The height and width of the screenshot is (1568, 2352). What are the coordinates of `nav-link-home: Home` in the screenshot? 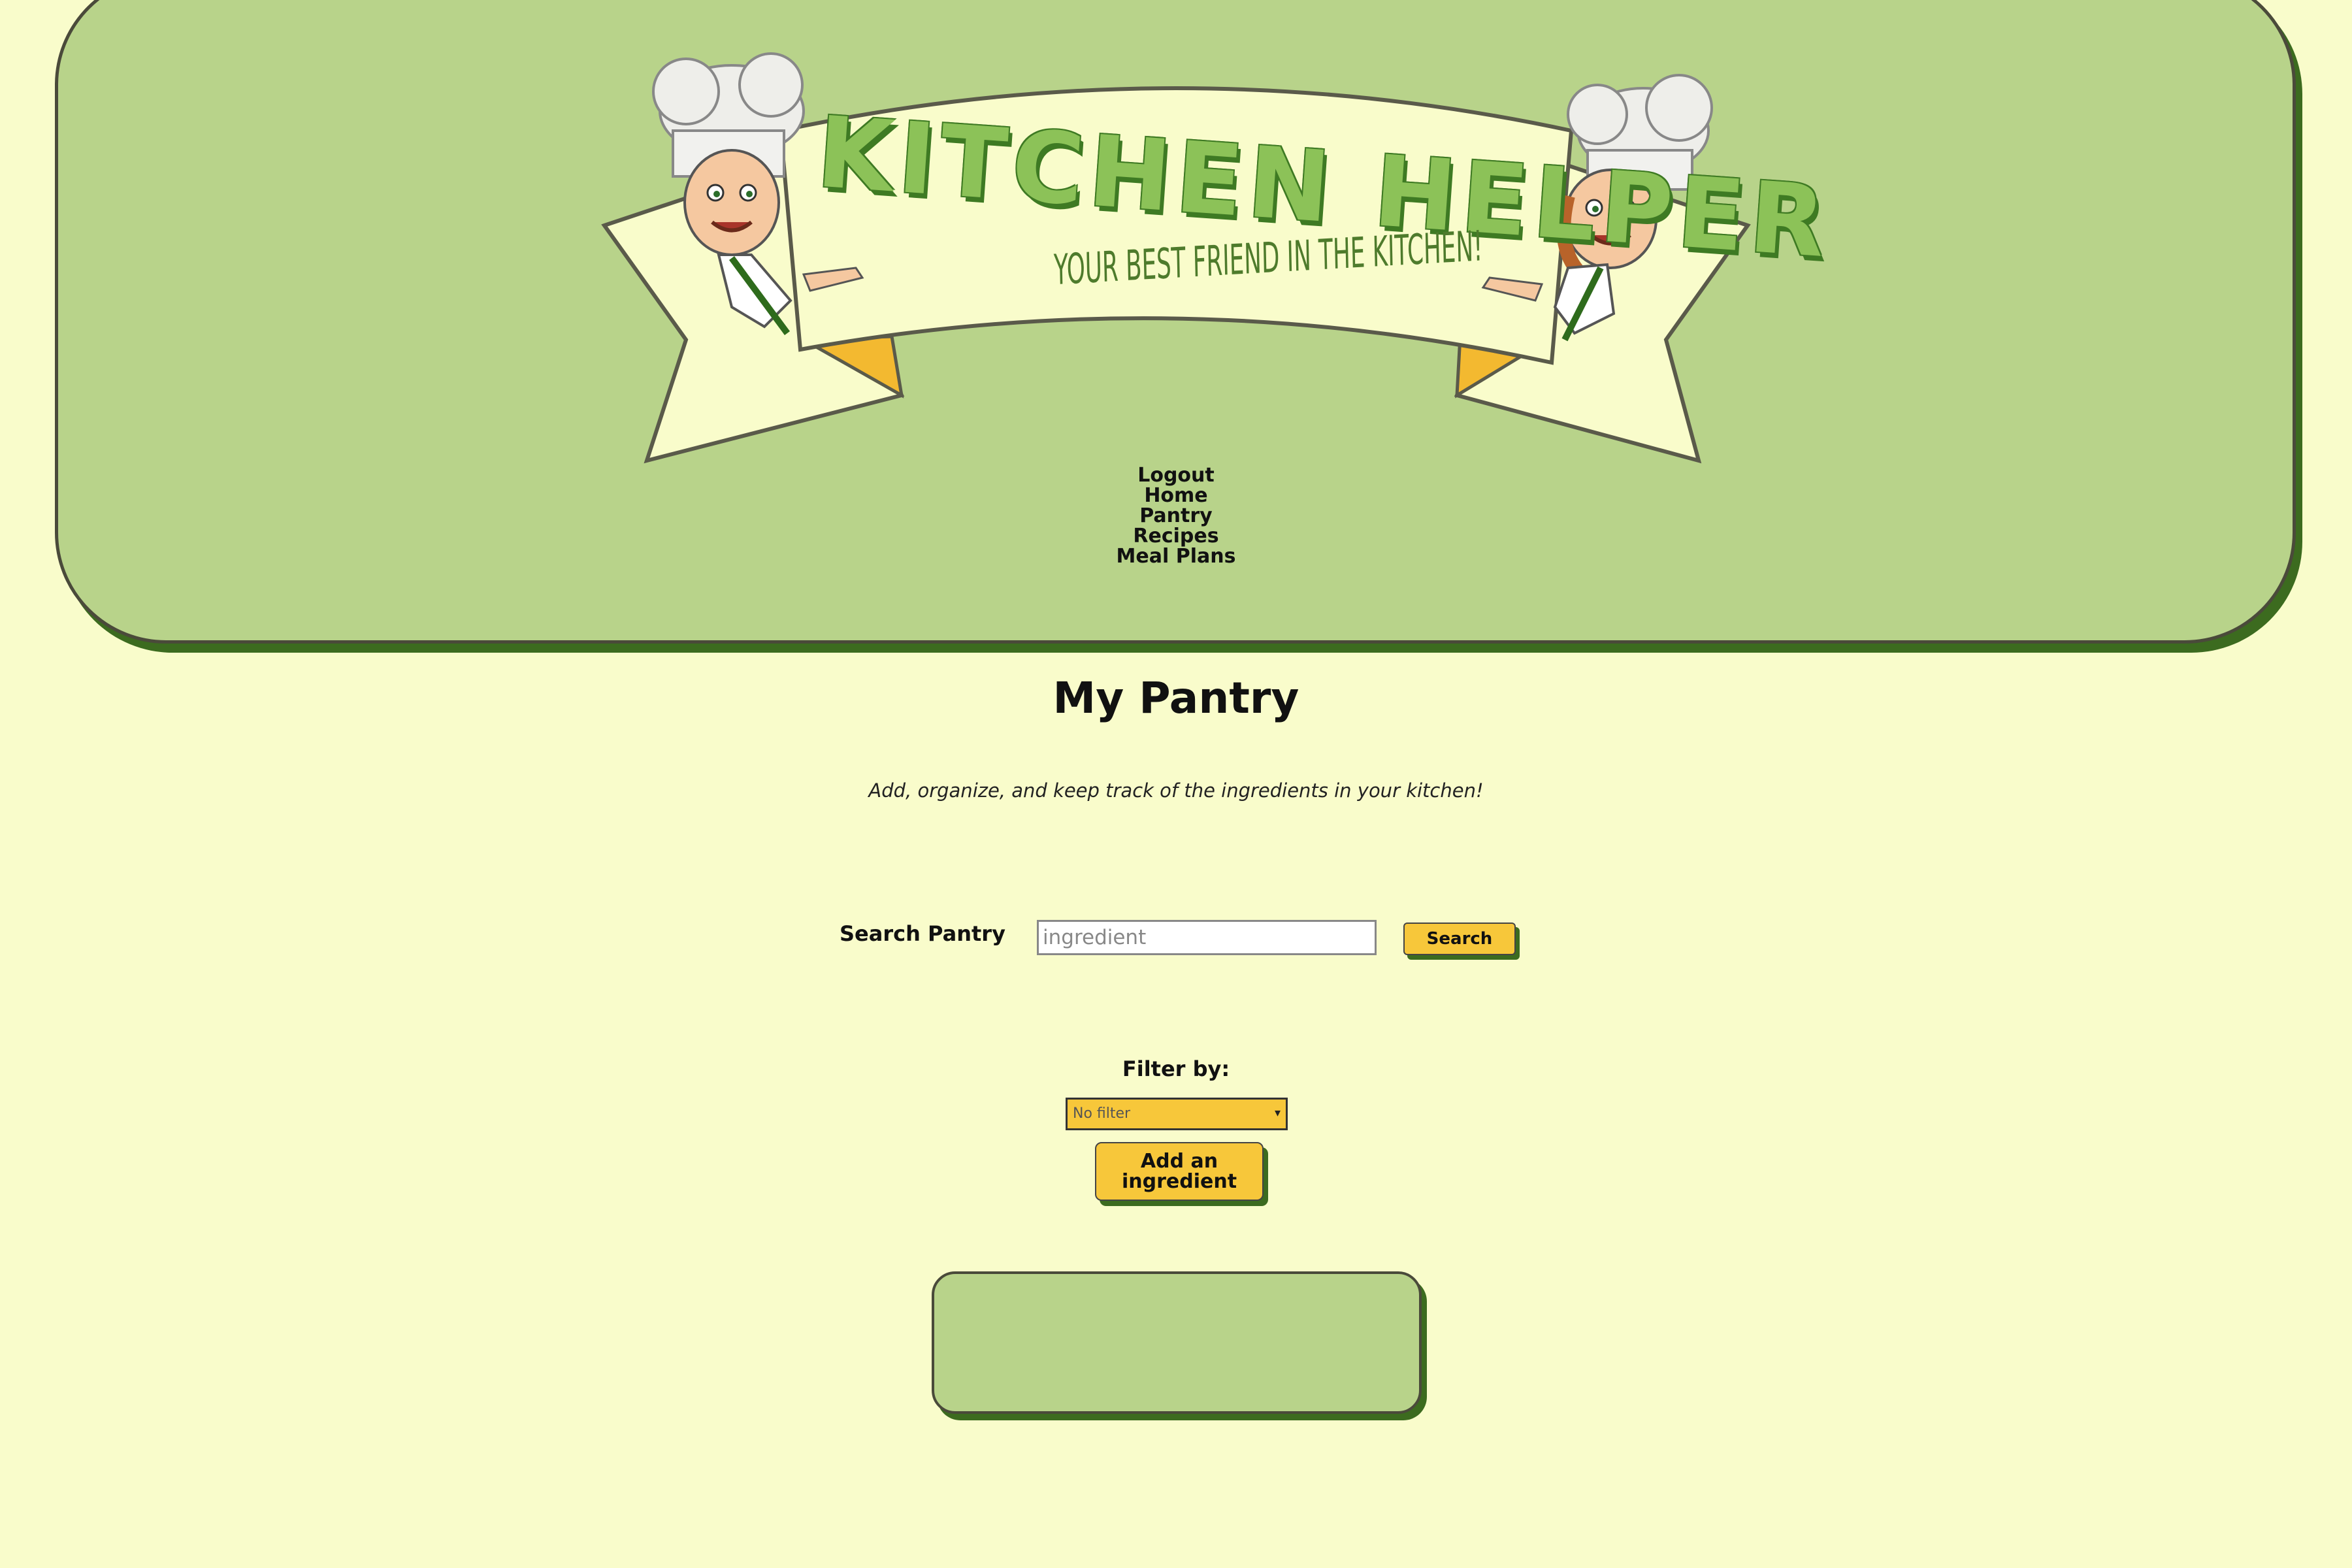 It's located at (1176, 495).